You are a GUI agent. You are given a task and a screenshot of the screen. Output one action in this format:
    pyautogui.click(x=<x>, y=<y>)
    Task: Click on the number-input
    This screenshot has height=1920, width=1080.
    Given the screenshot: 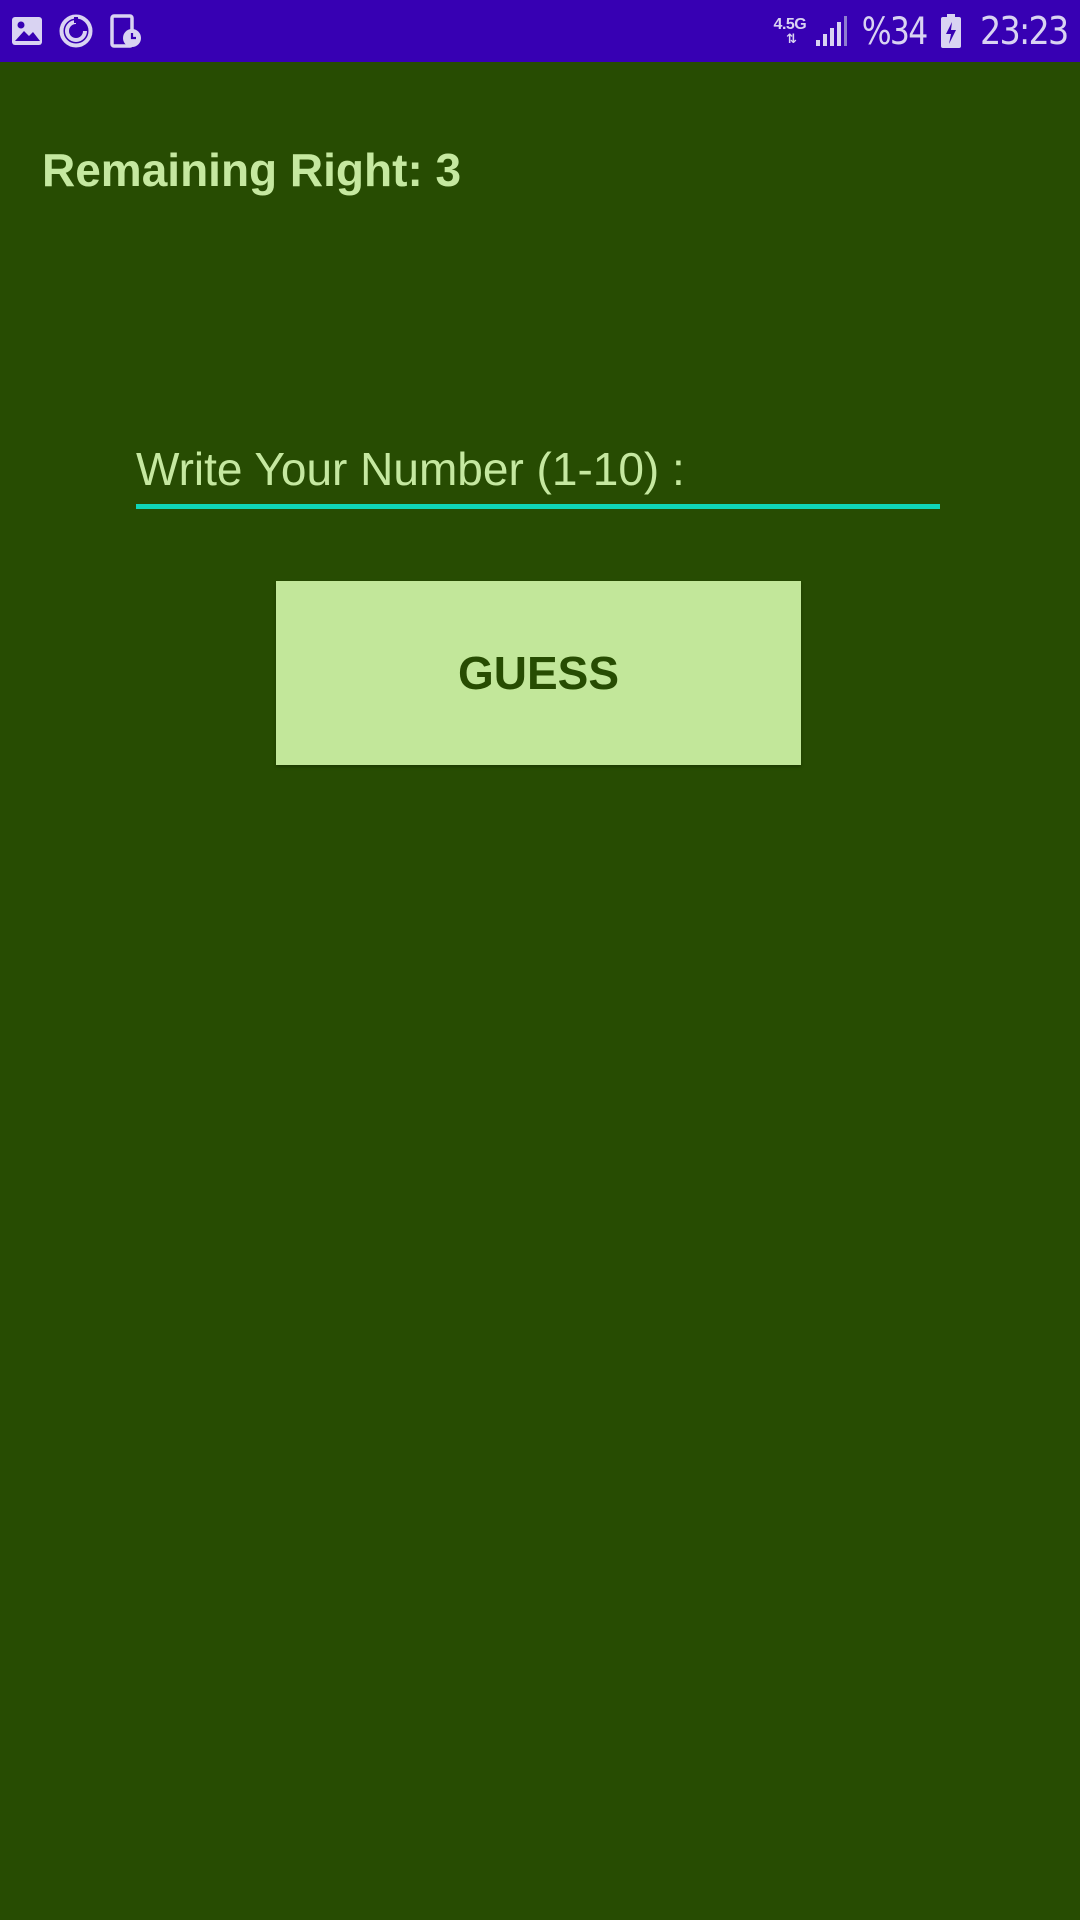 What is the action you would take?
    pyautogui.click(x=538, y=469)
    